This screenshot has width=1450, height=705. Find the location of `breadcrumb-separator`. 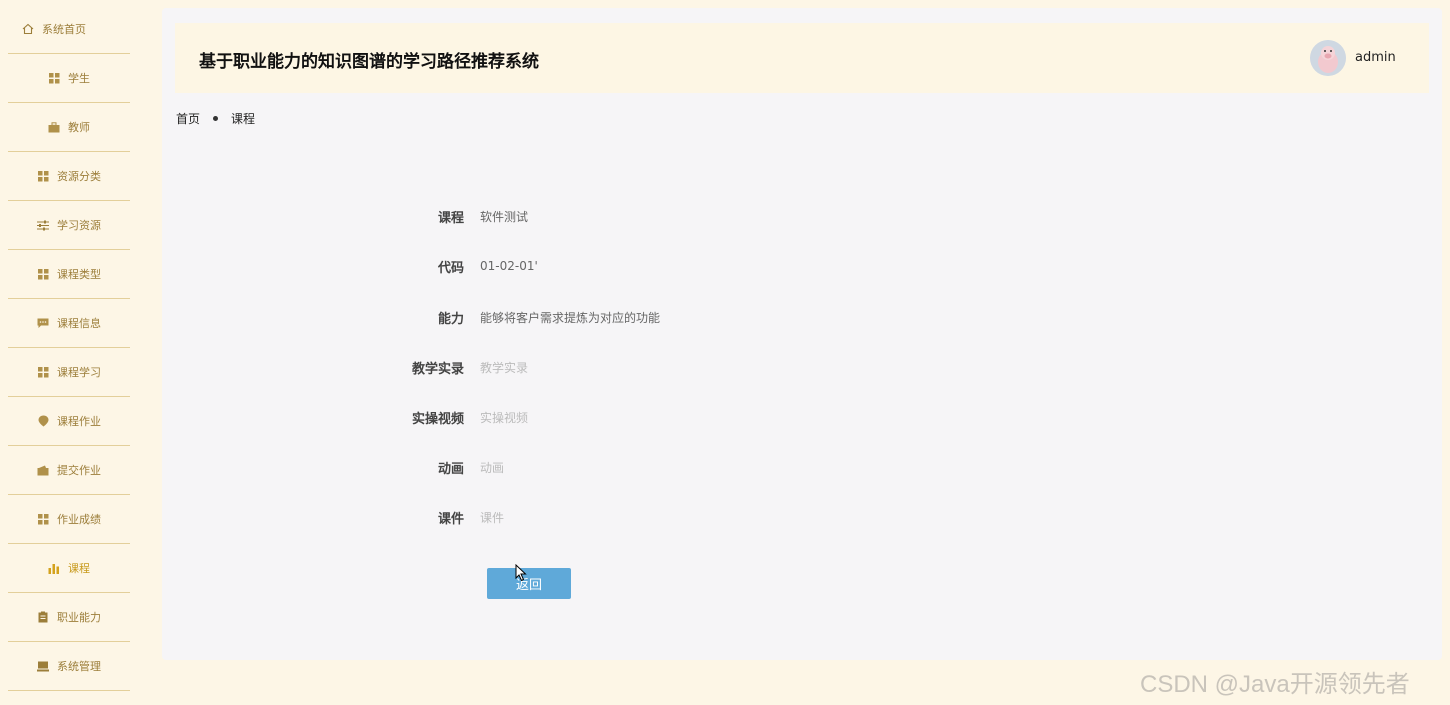

breadcrumb-separator is located at coordinates (216, 118).